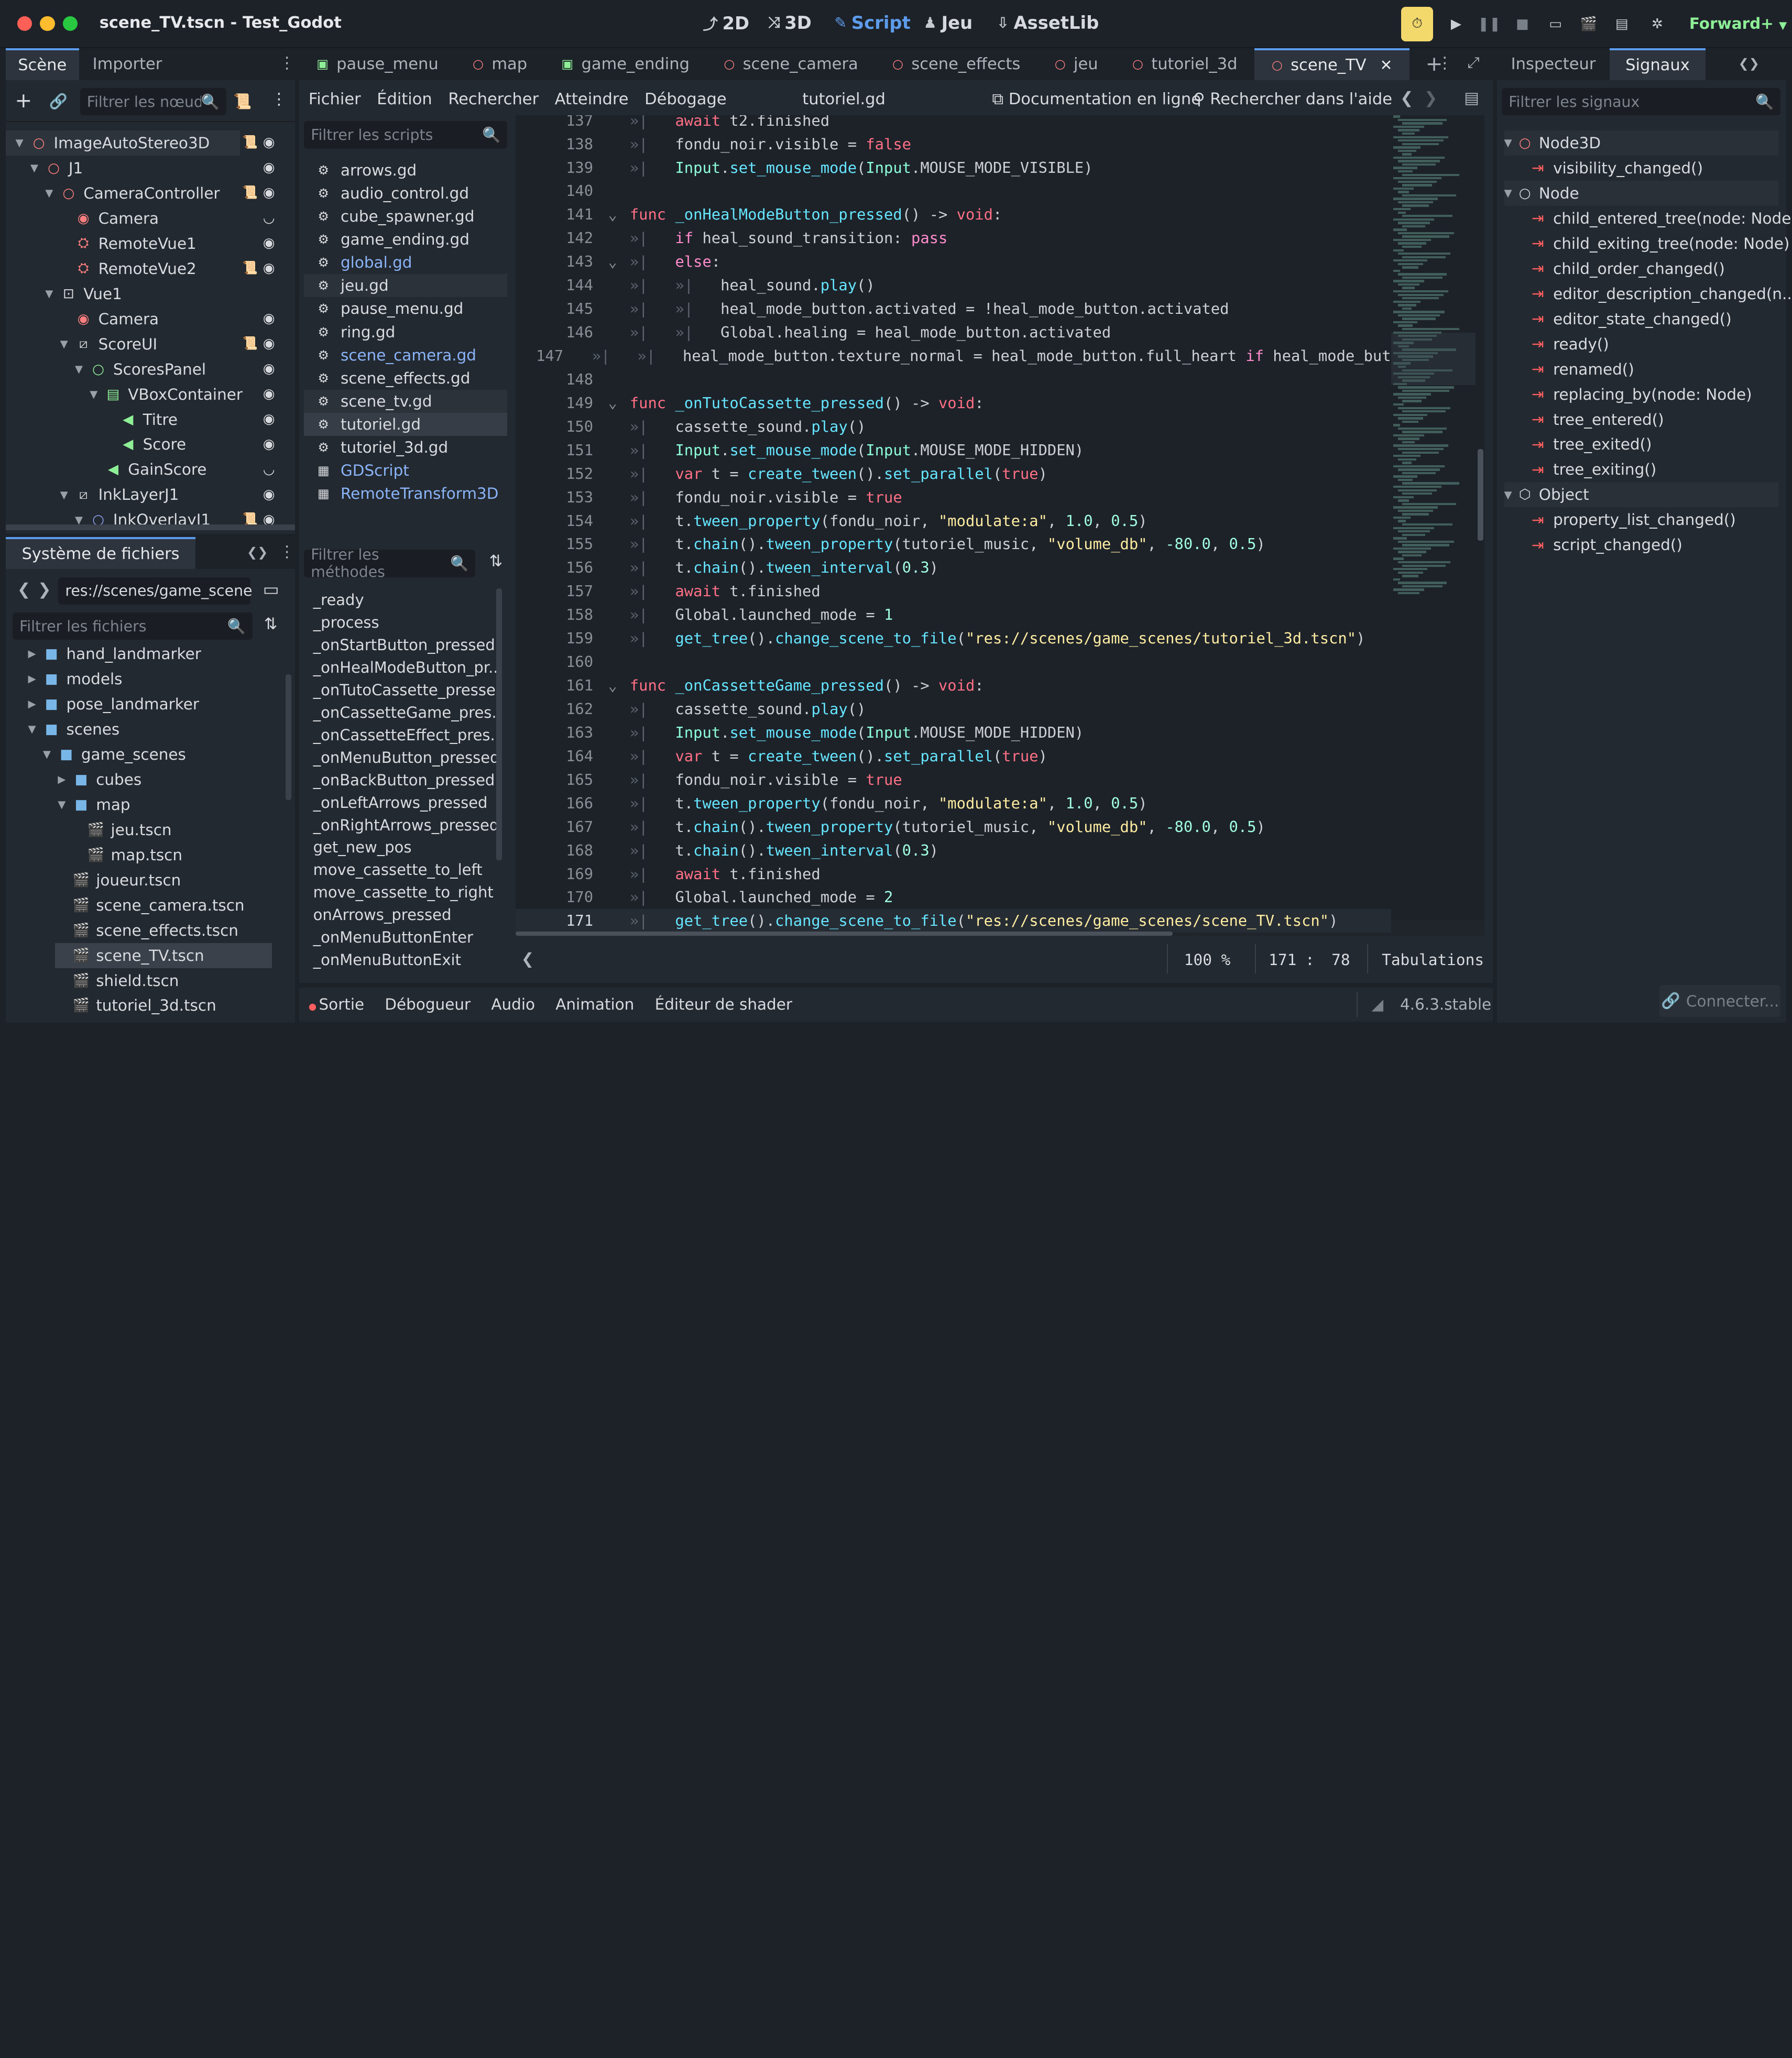 This screenshot has height=2058, width=1792. Describe the element at coordinates (399, 802) in the screenshot. I see `method-list-item: _onLeftArrows_pressed` at that location.